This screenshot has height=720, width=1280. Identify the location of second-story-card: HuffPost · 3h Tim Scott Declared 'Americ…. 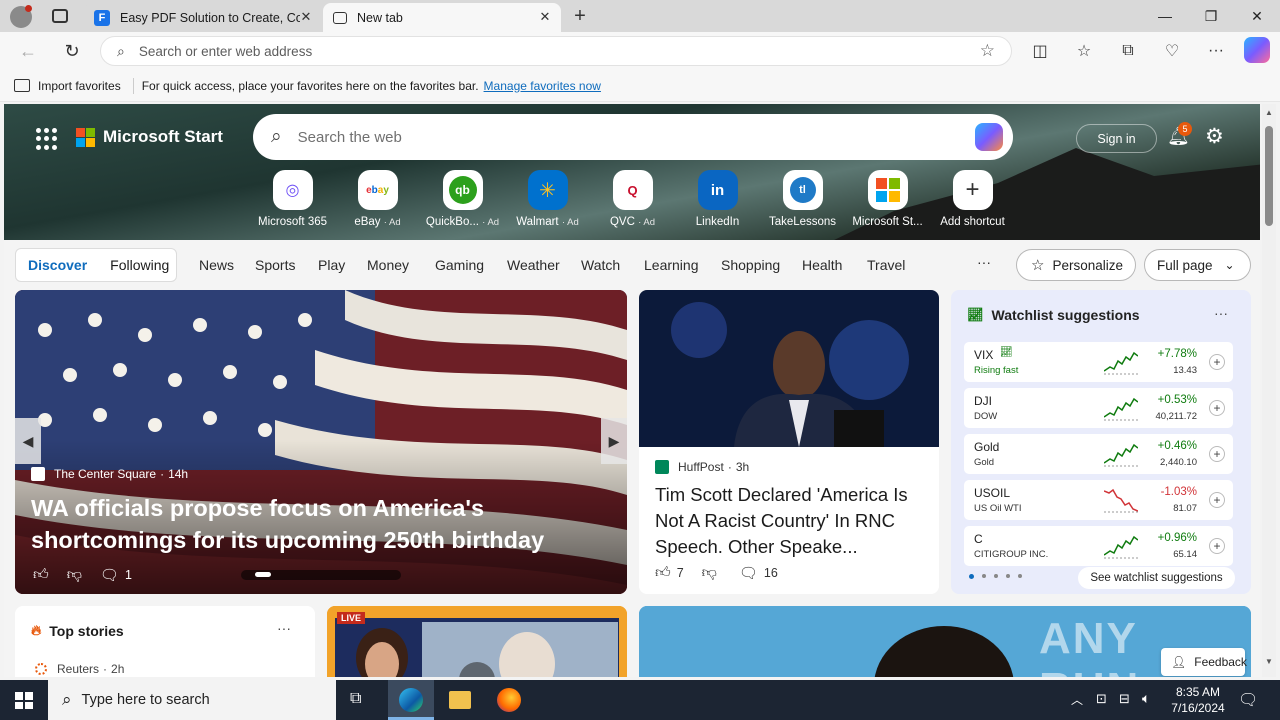
(789, 442).